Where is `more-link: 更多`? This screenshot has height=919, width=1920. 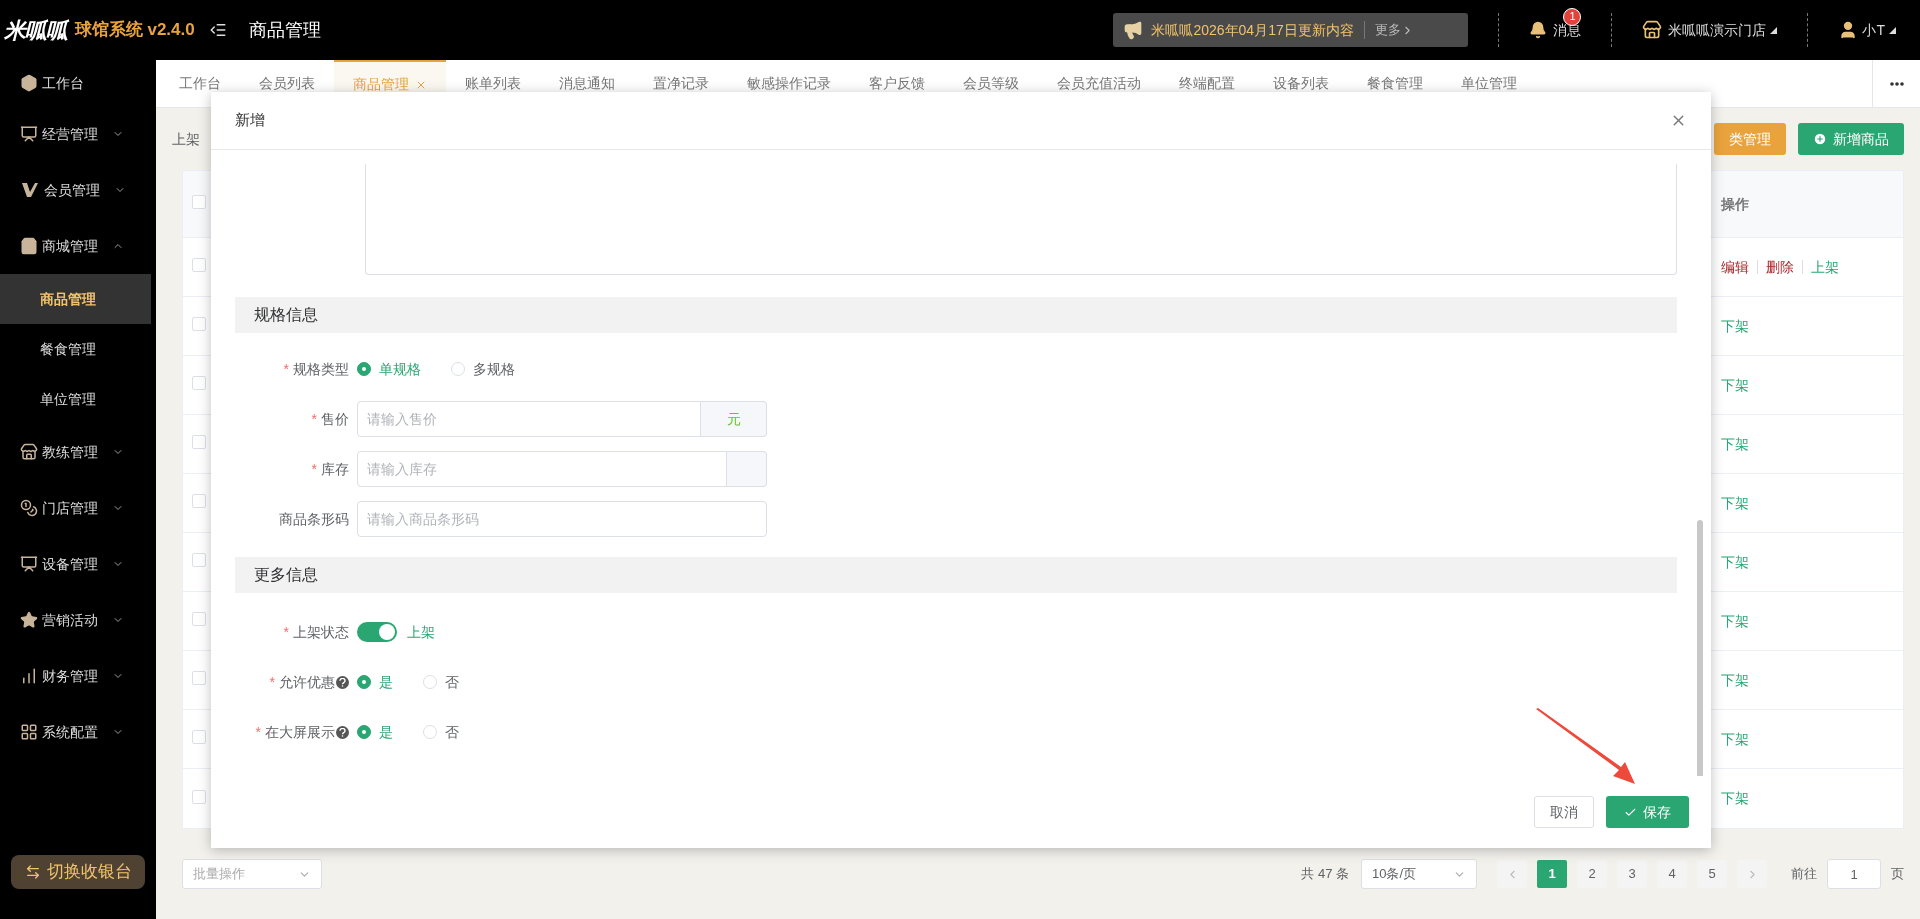 more-link: 更多 is located at coordinates (1387, 30).